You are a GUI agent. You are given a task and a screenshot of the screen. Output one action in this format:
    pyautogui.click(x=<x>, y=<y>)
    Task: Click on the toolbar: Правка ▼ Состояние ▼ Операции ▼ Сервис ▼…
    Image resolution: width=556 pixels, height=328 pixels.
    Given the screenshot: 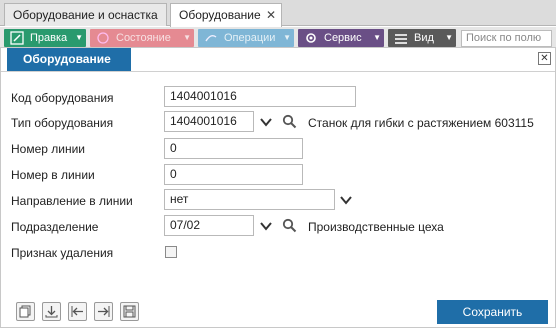 What is the action you would take?
    pyautogui.click(x=278, y=38)
    